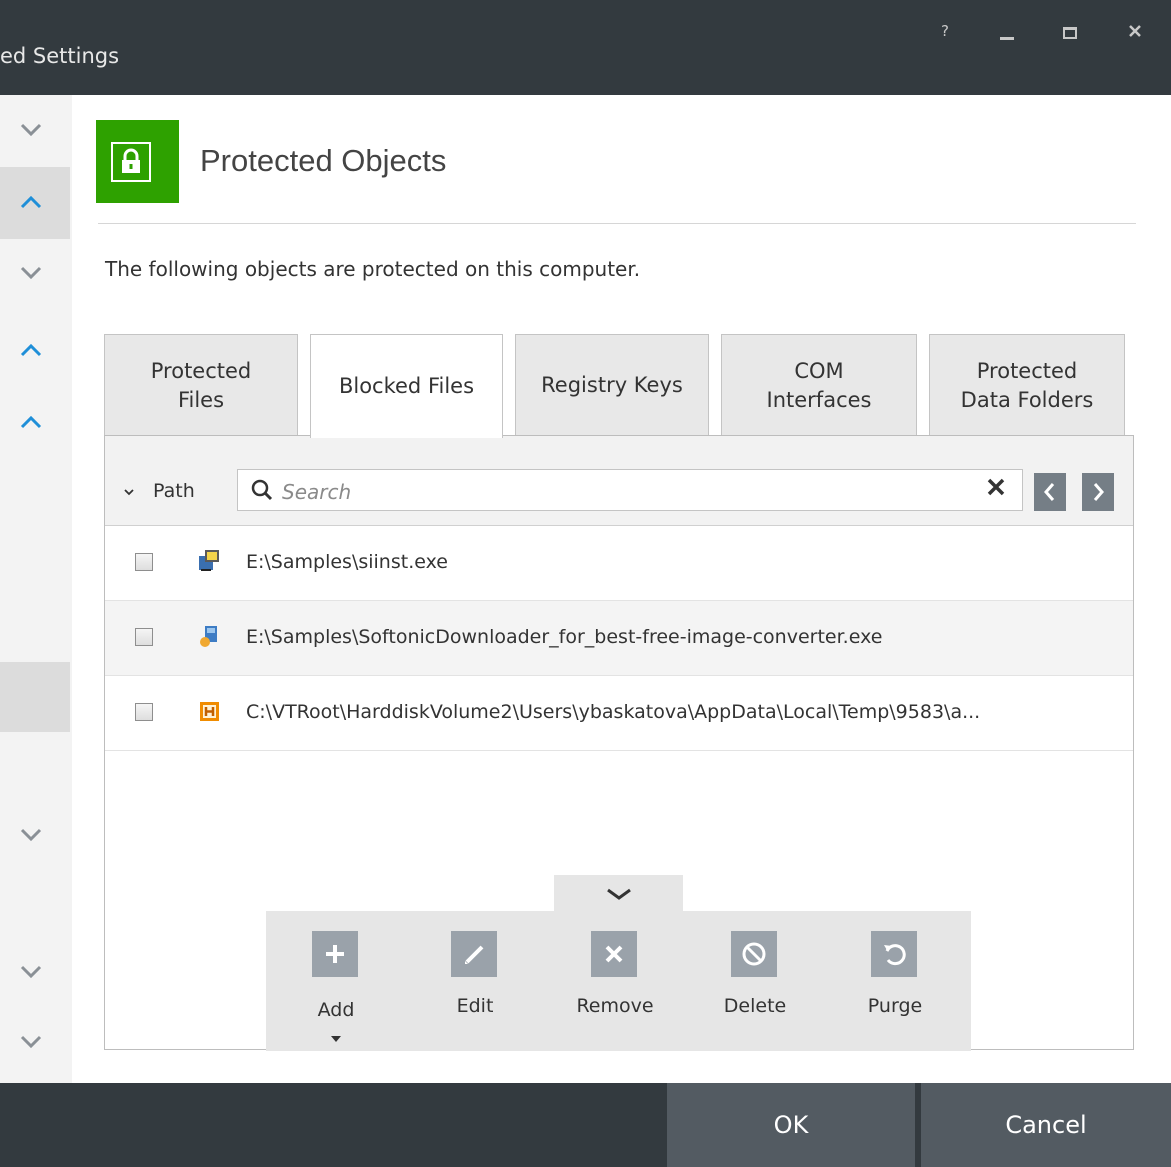 The image size is (1171, 1167). What do you see at coordinates (791, 1125) in the screenshot?
I see `ok-button: OK` at bounding box center [791, 1125].